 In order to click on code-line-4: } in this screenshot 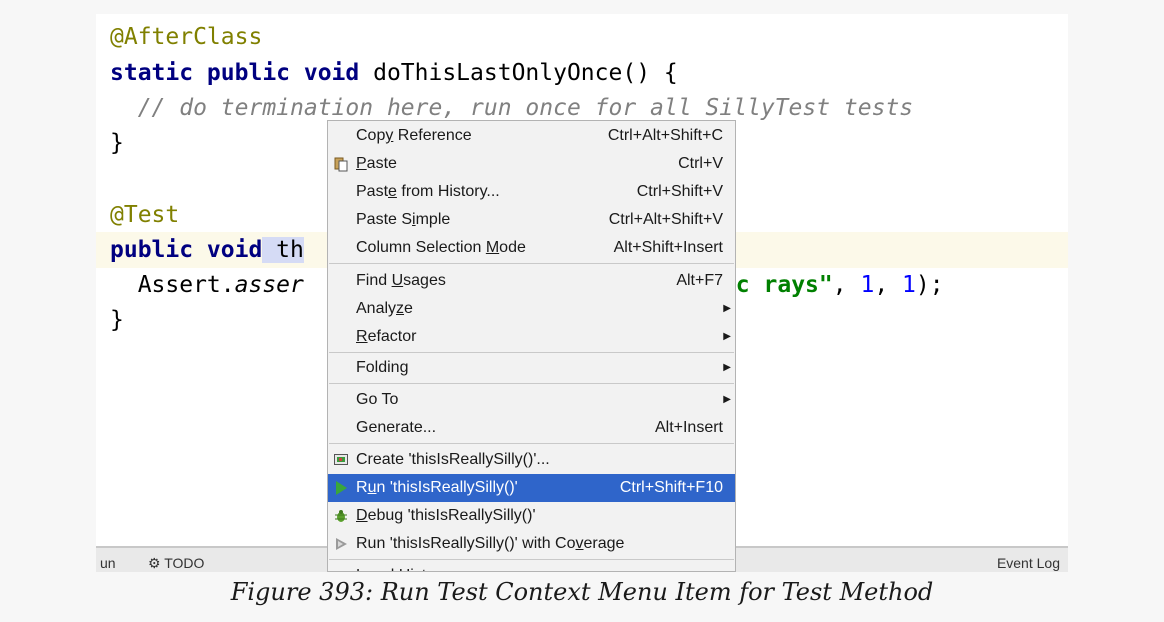, I will do `click(117, 143)`.